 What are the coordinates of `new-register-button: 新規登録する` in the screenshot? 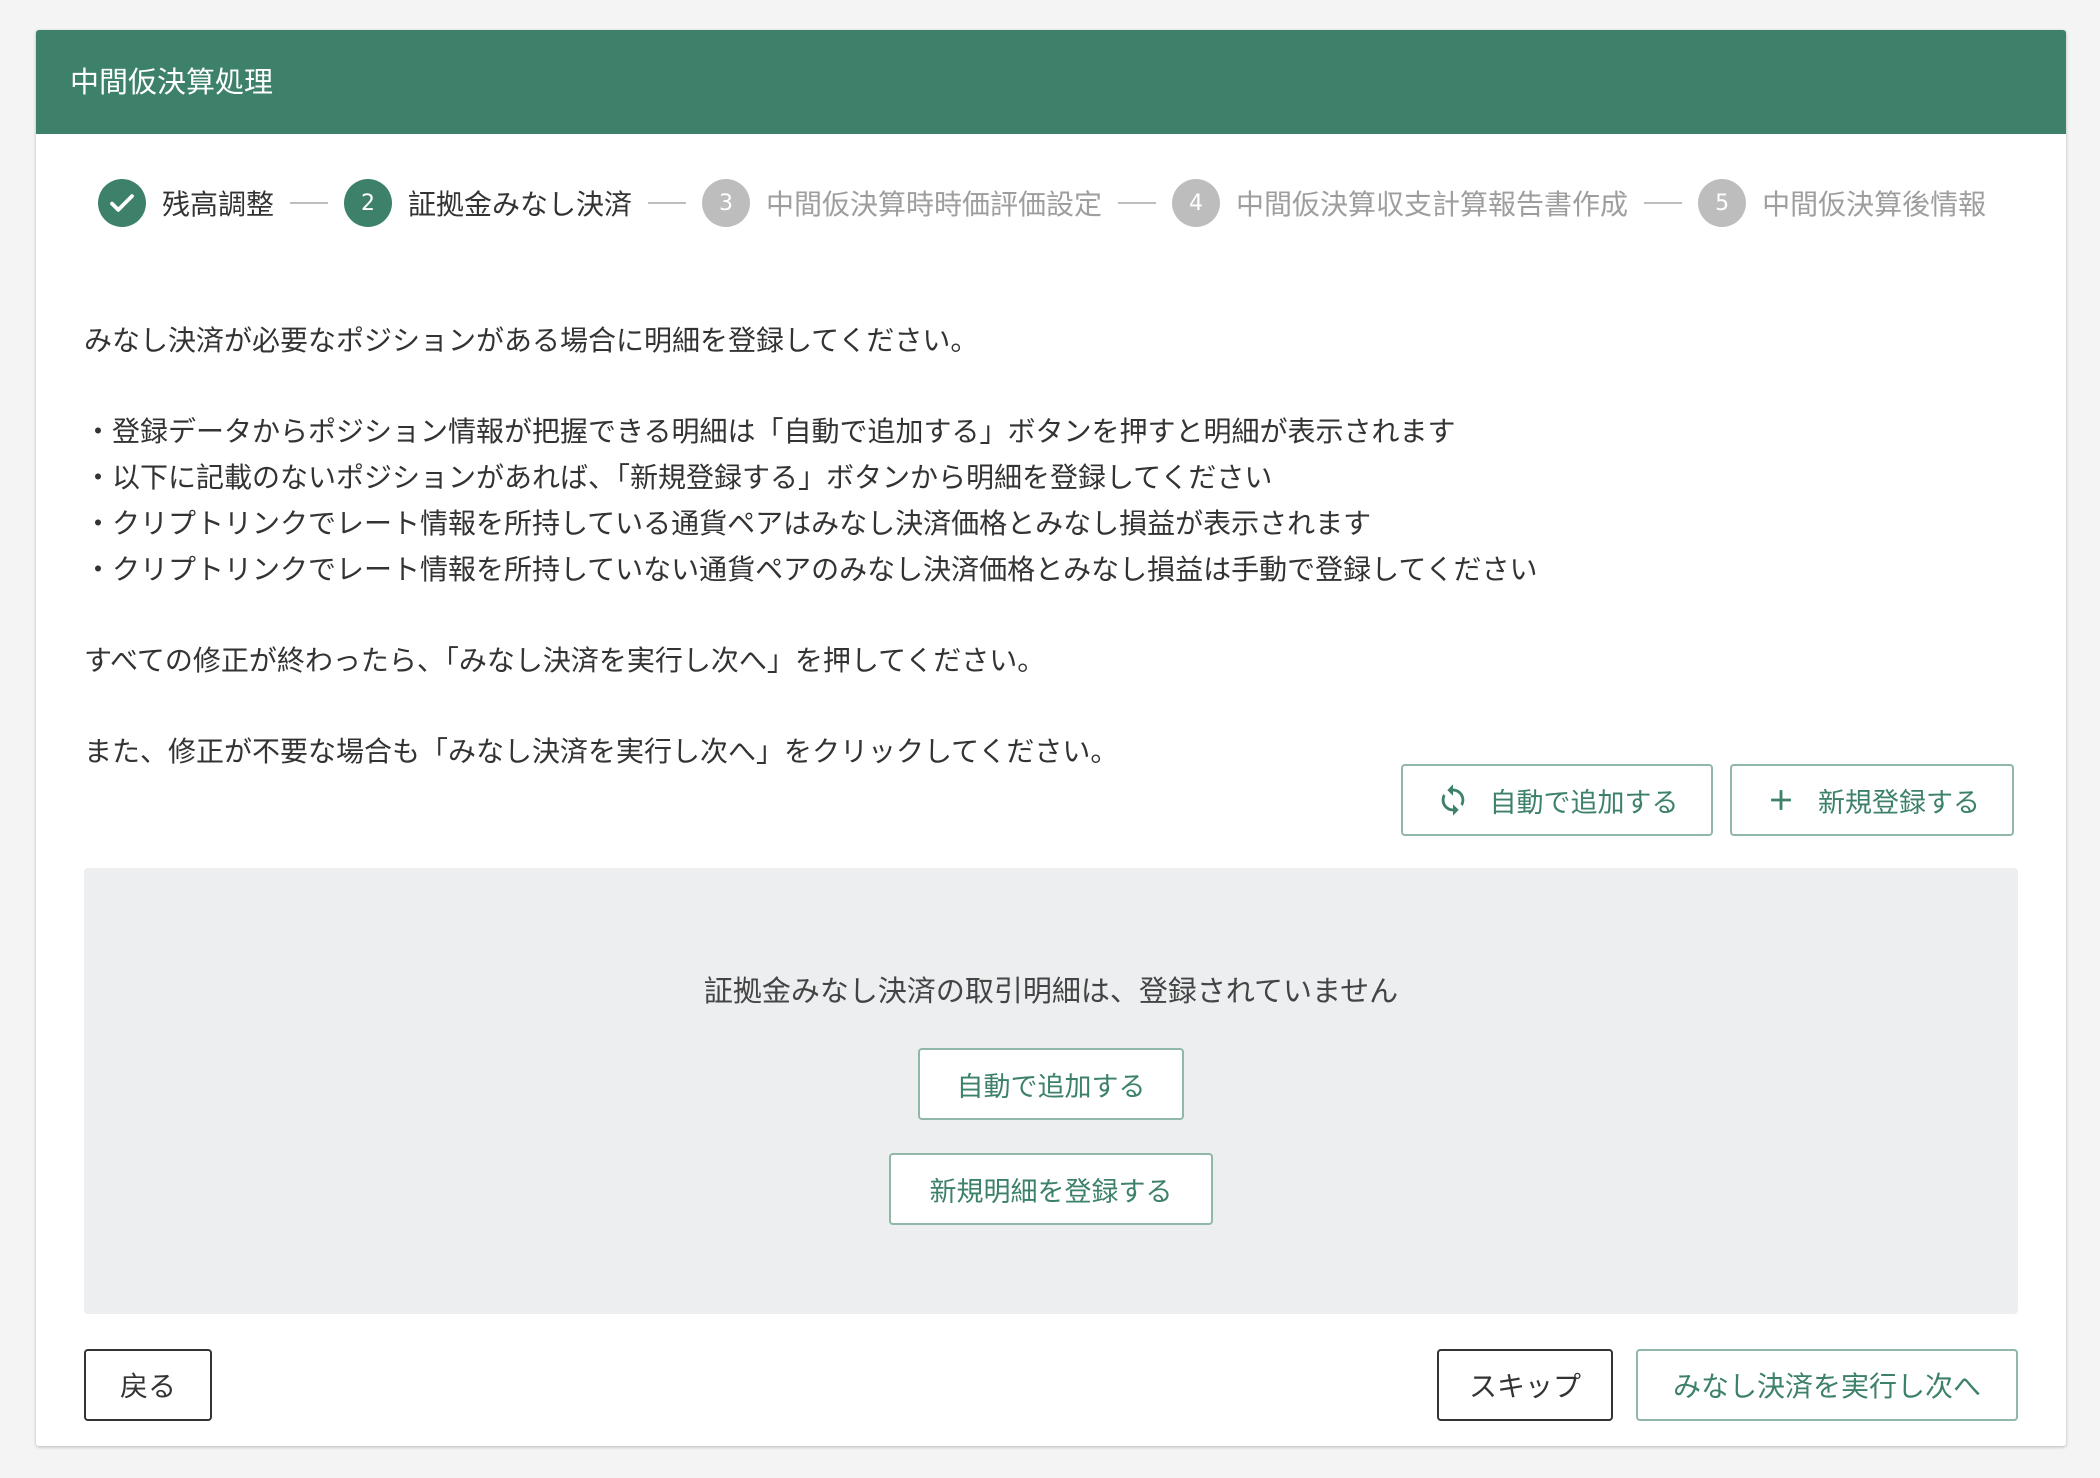 It's located at (1872, 800).